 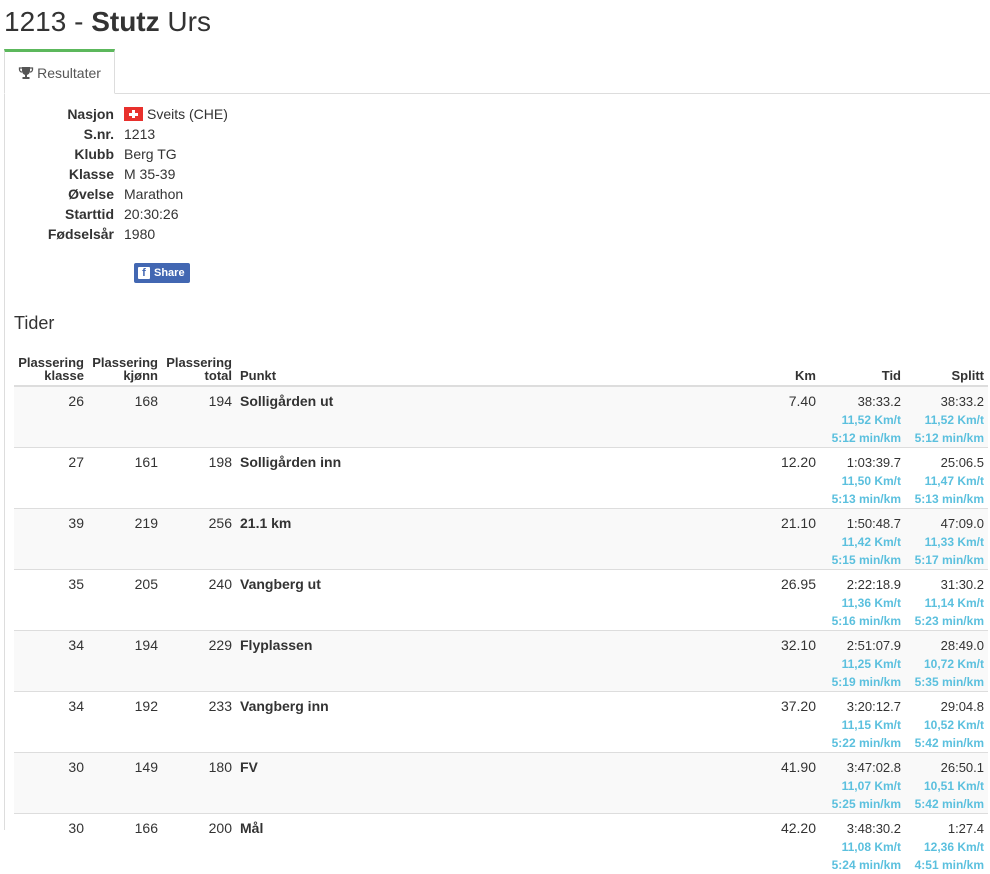 What do you see at coordinates (862, 829) in the screenshot?
I see `tid-value: 3:48:30.2` at bounding box center [862, 829].